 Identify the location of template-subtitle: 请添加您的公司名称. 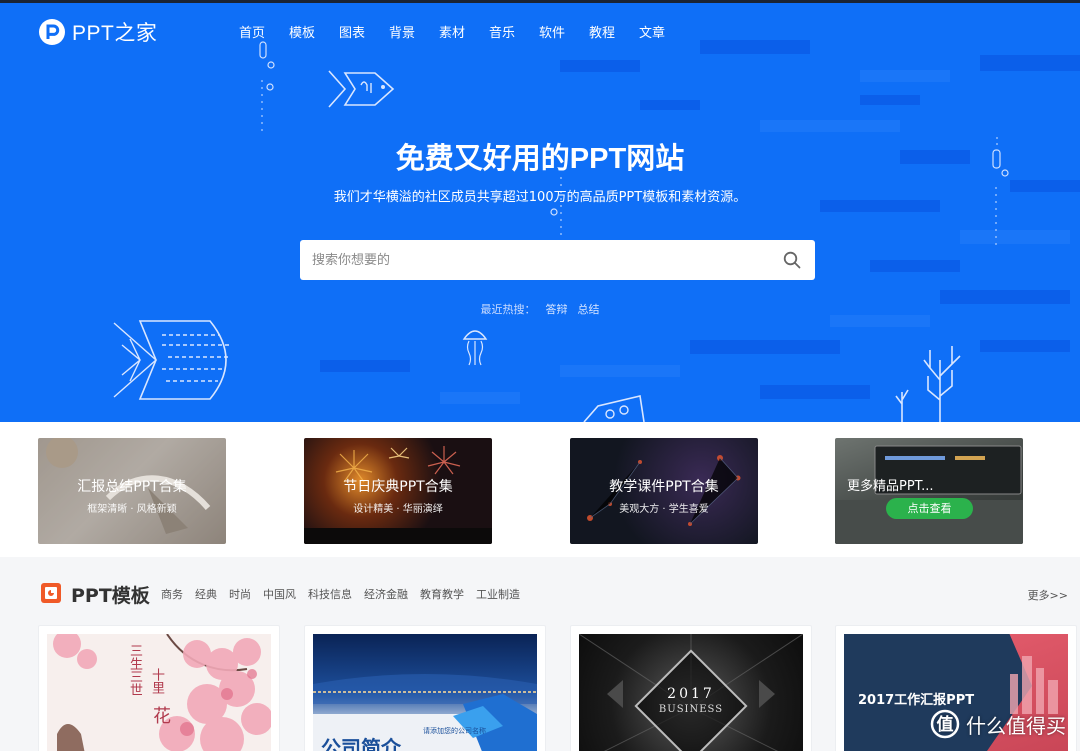
(454, 731).